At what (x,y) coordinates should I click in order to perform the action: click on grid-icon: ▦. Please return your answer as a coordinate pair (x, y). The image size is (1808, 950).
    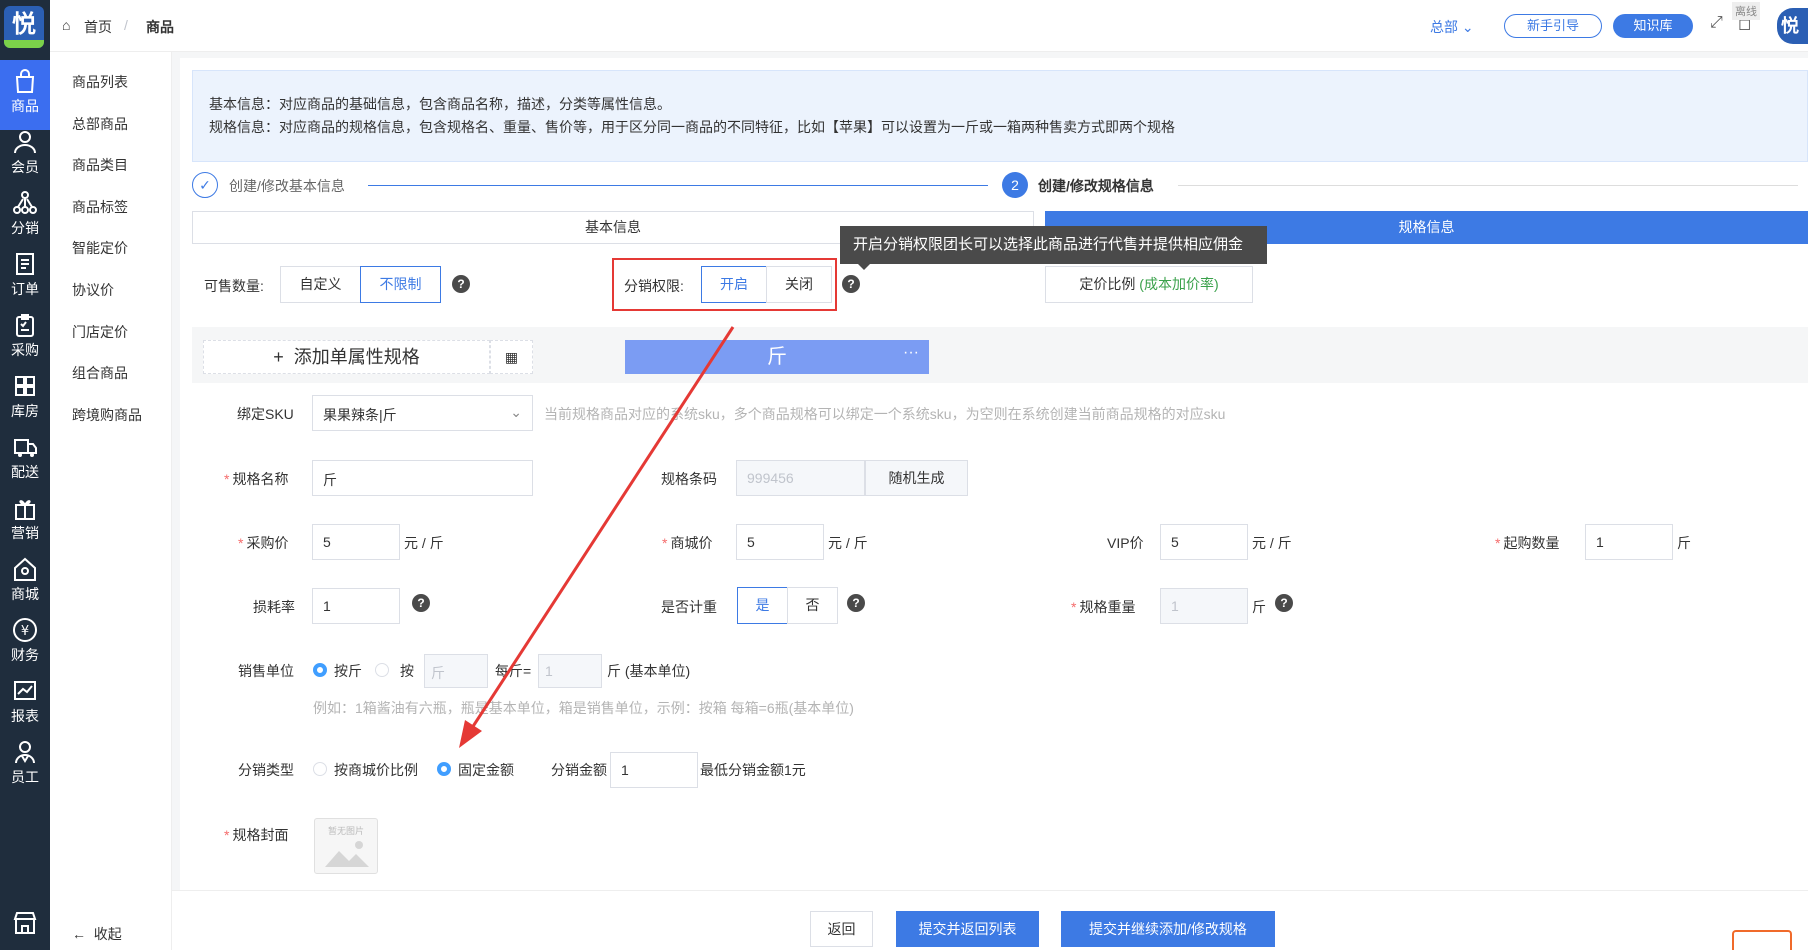
    Looking at the image, I should click on (511, 357).